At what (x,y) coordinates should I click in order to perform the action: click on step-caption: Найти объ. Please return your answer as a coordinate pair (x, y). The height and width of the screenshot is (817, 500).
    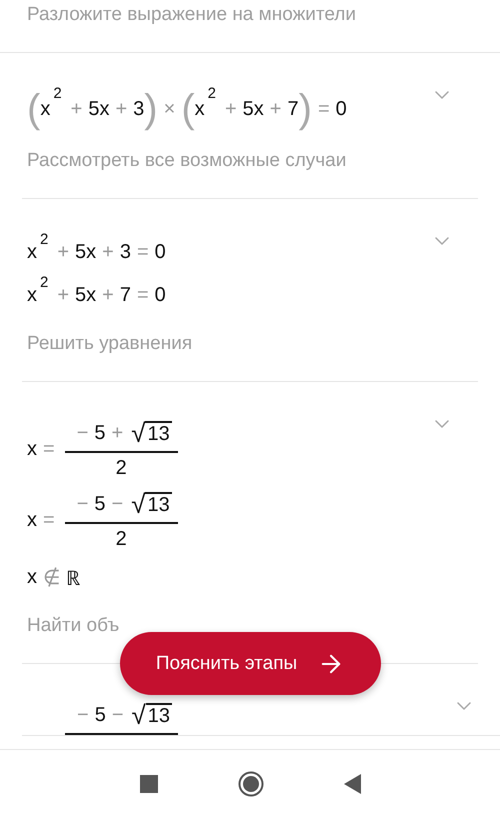
    Looking at the image, I should click on (73, 626).